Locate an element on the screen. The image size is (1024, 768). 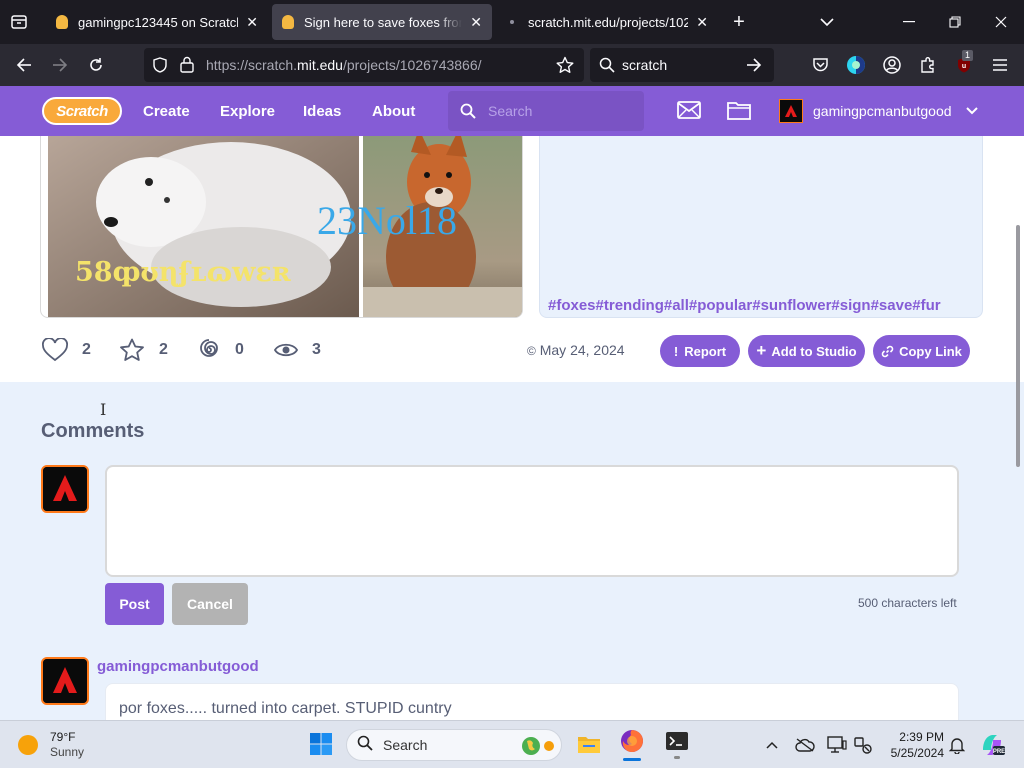
lock-icon is located at coordinates (187, 67).